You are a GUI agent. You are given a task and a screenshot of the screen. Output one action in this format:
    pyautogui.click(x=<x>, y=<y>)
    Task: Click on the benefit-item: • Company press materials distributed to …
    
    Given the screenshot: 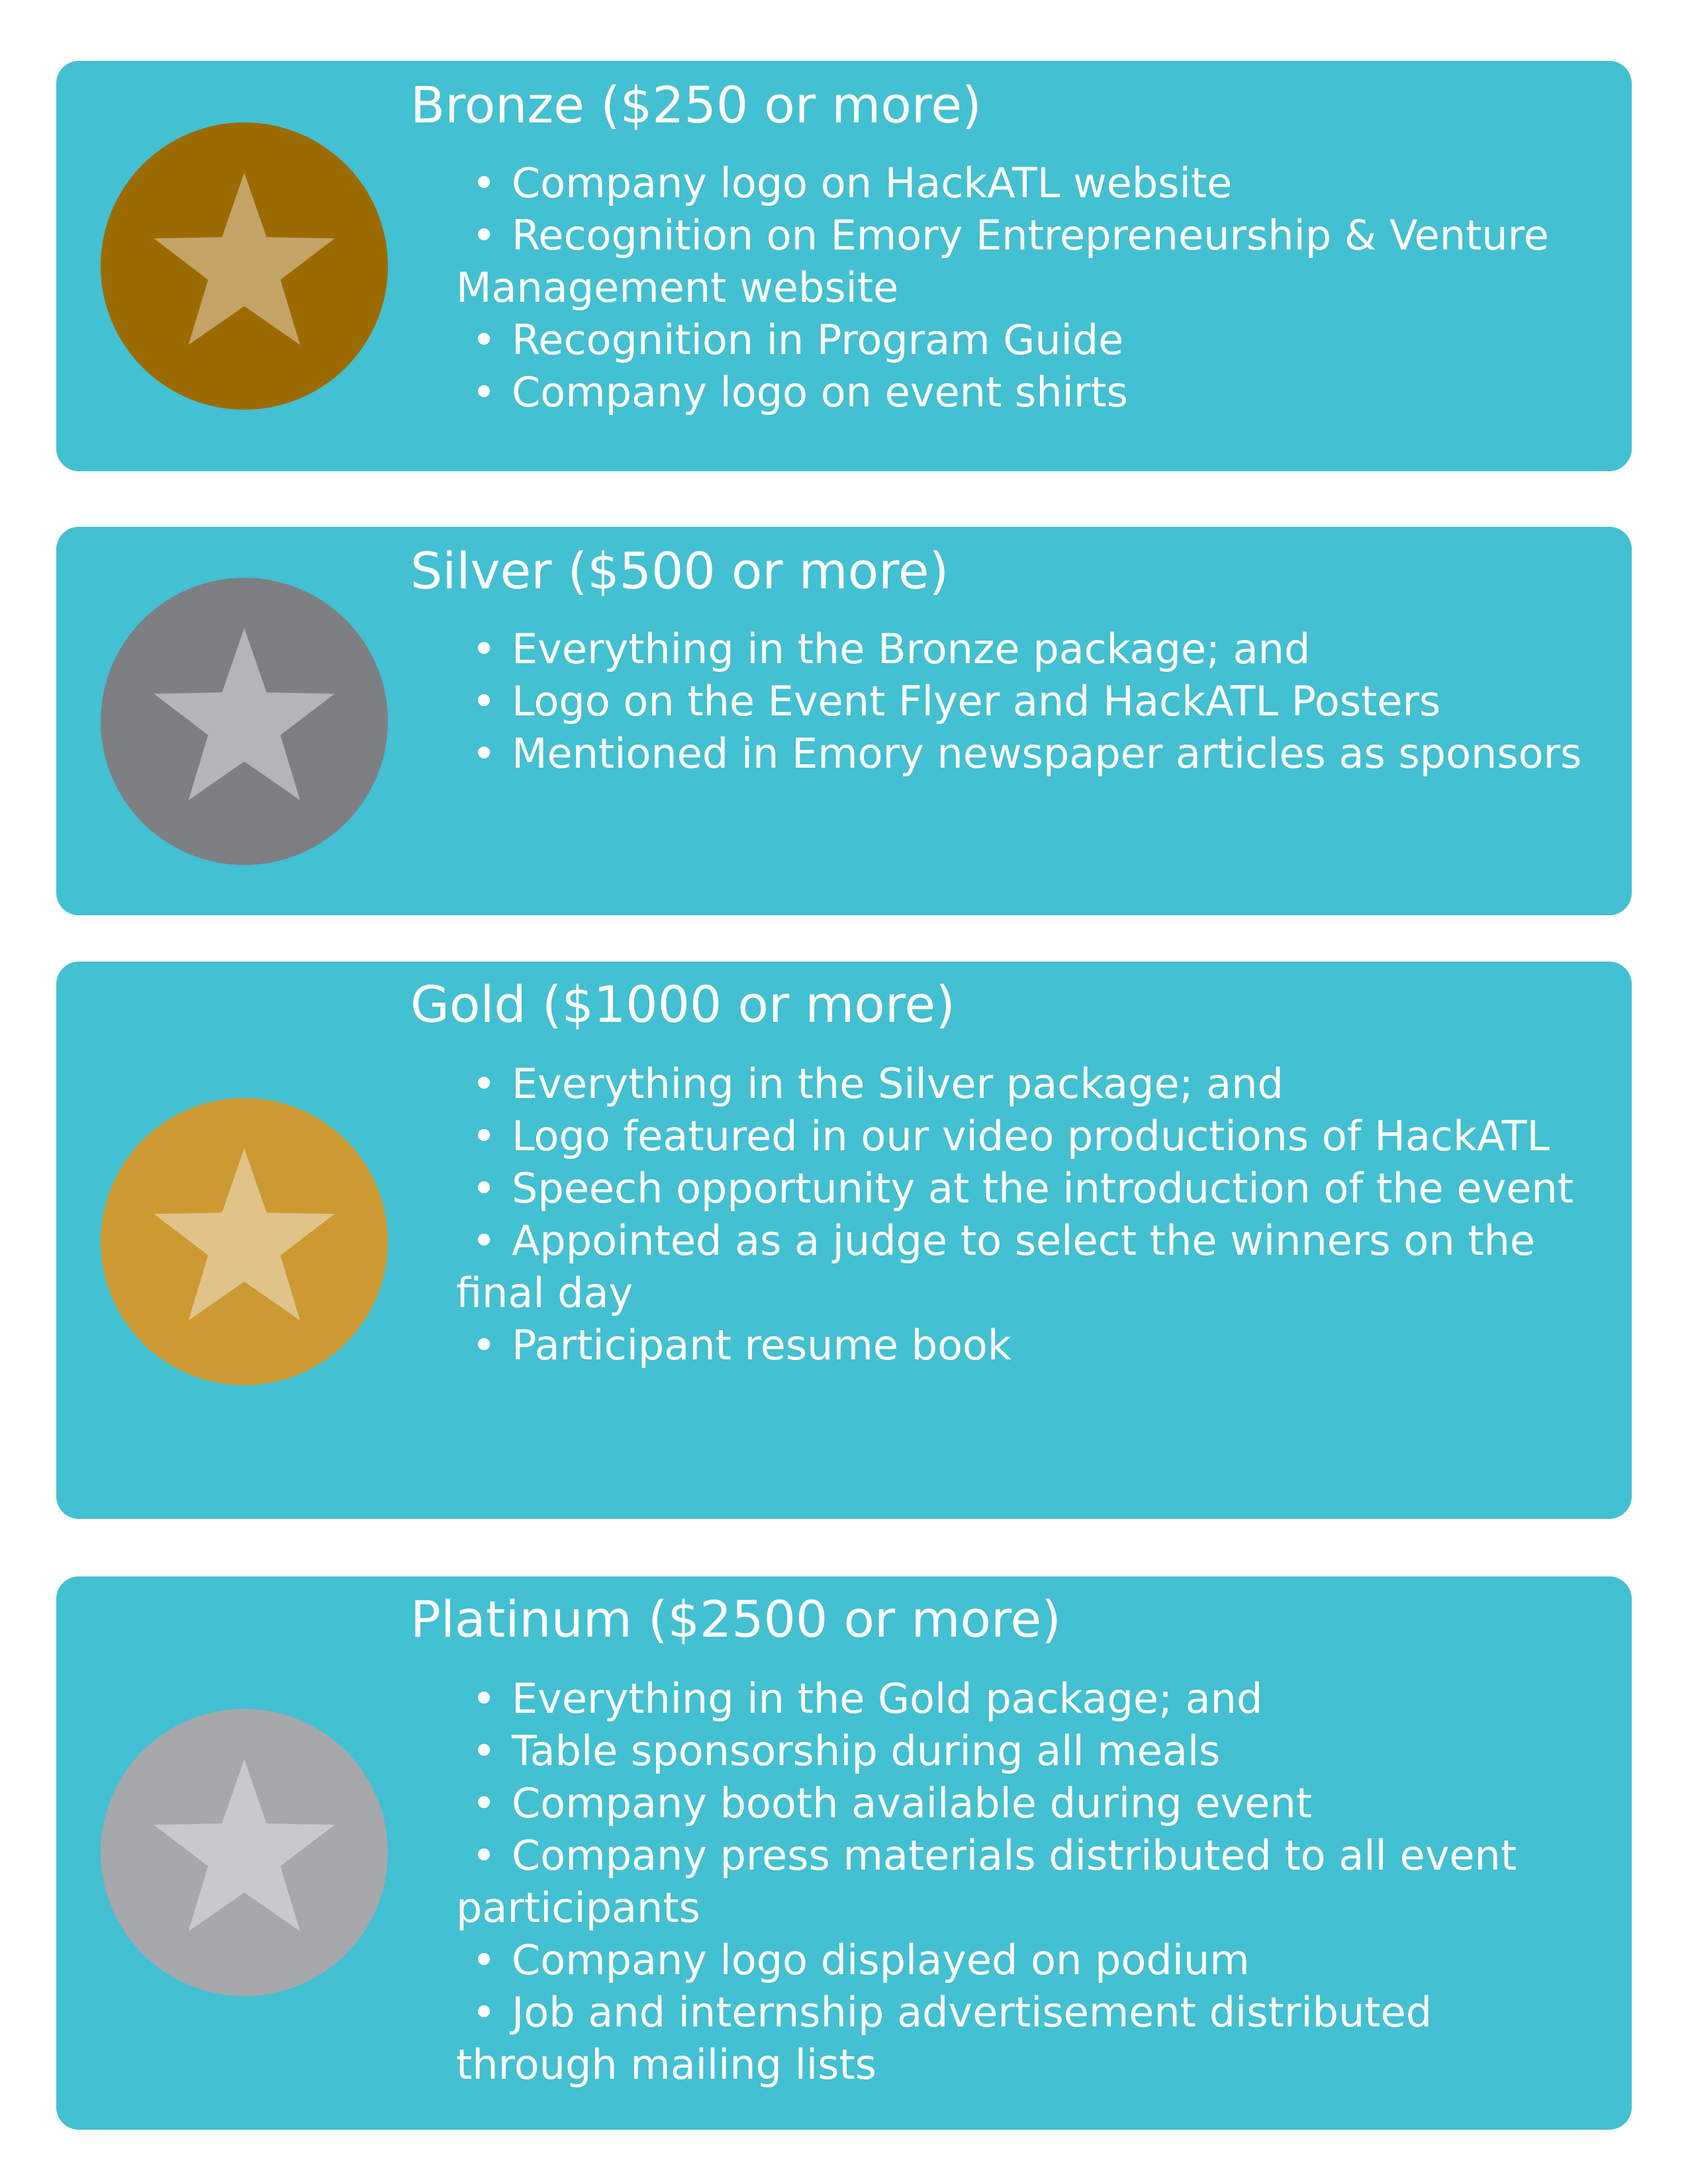 What is the action you would take?
    pyautogui.click(x=1025, y=1881)
    